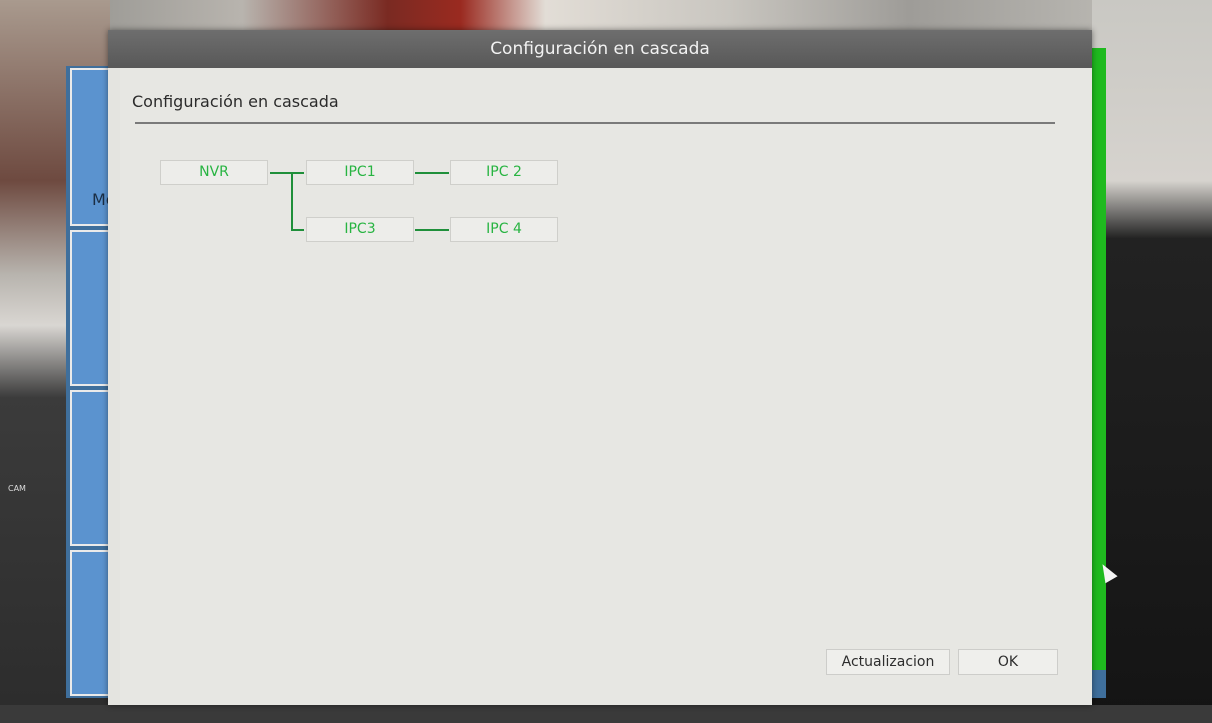 Image resolution: width=1212 pixels, height=723 pixels. Describe the element at coordinates (595, 123) in the screenshot. I see `section-divider` at that location.